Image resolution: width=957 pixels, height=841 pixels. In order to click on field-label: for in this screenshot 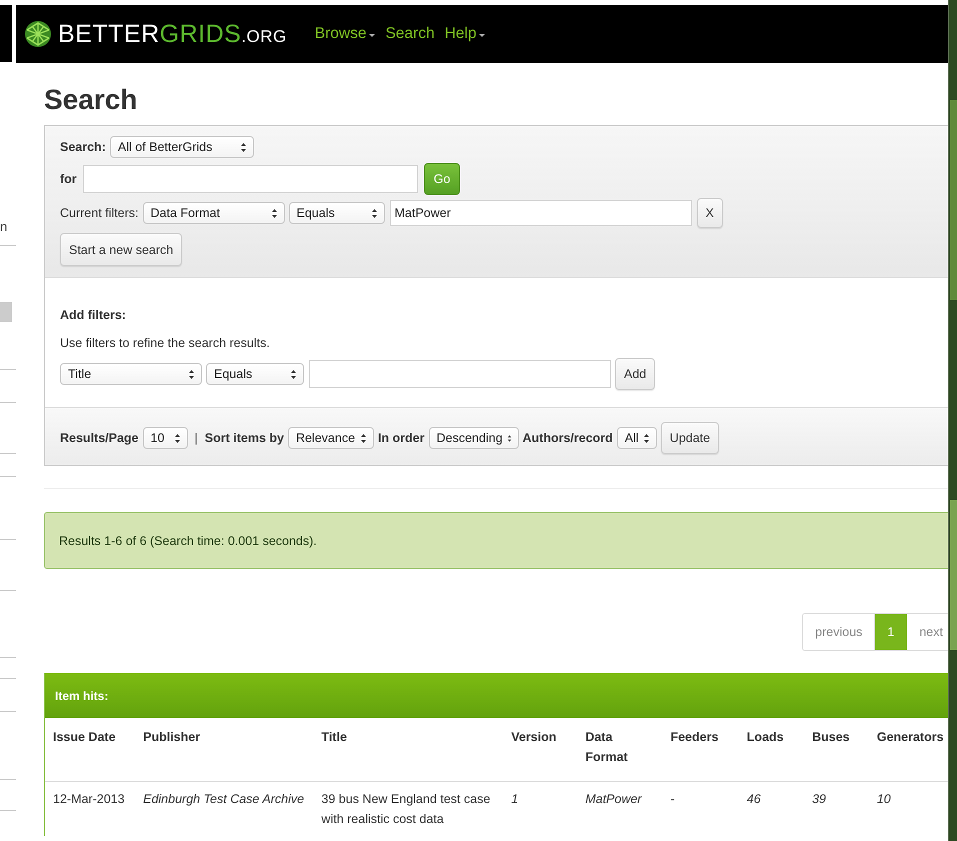, I will do `click(68, 179)`.